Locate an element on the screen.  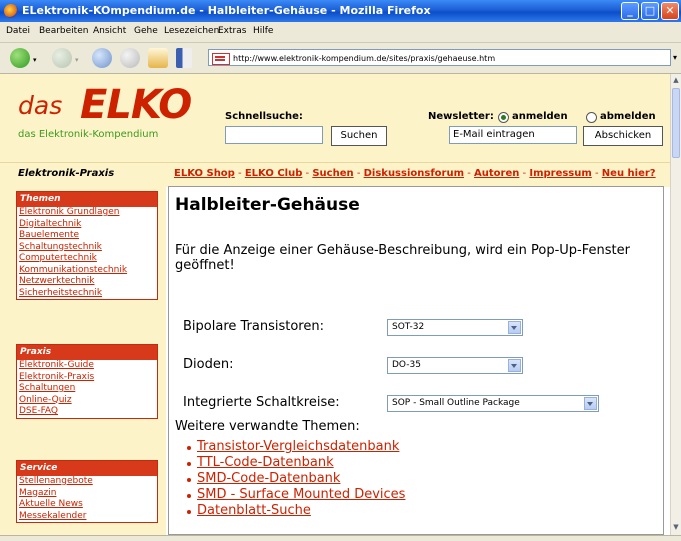
sidebar-item: Digitaltechnik is located at coordinates (87, 225).